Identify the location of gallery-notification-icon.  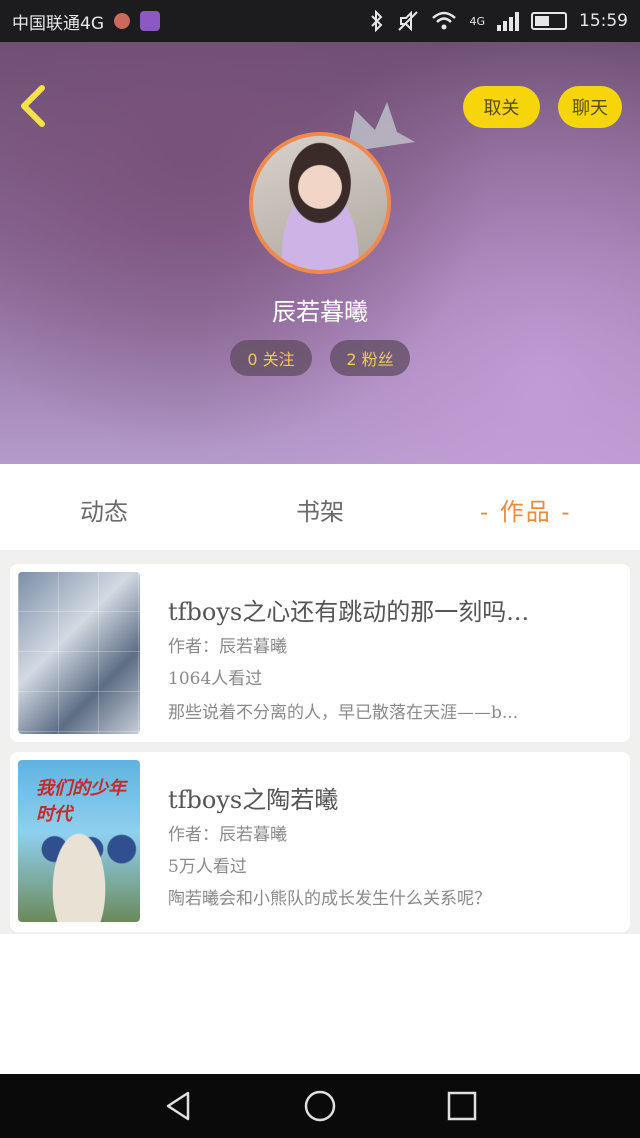
(150, 21).